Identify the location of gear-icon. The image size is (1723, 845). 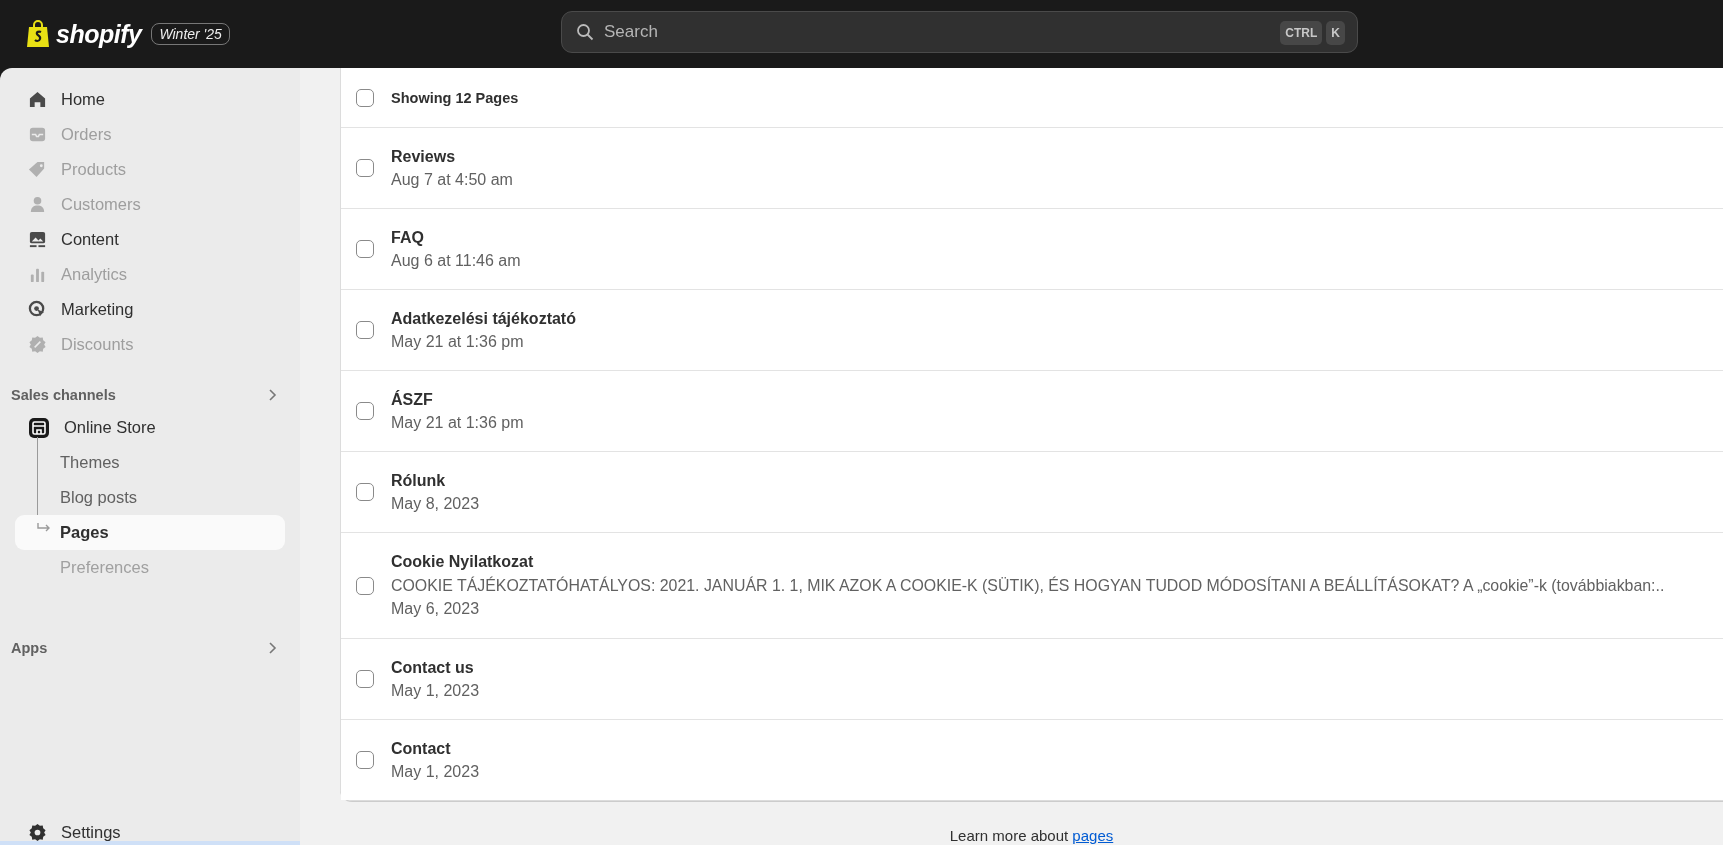
(37, 832).